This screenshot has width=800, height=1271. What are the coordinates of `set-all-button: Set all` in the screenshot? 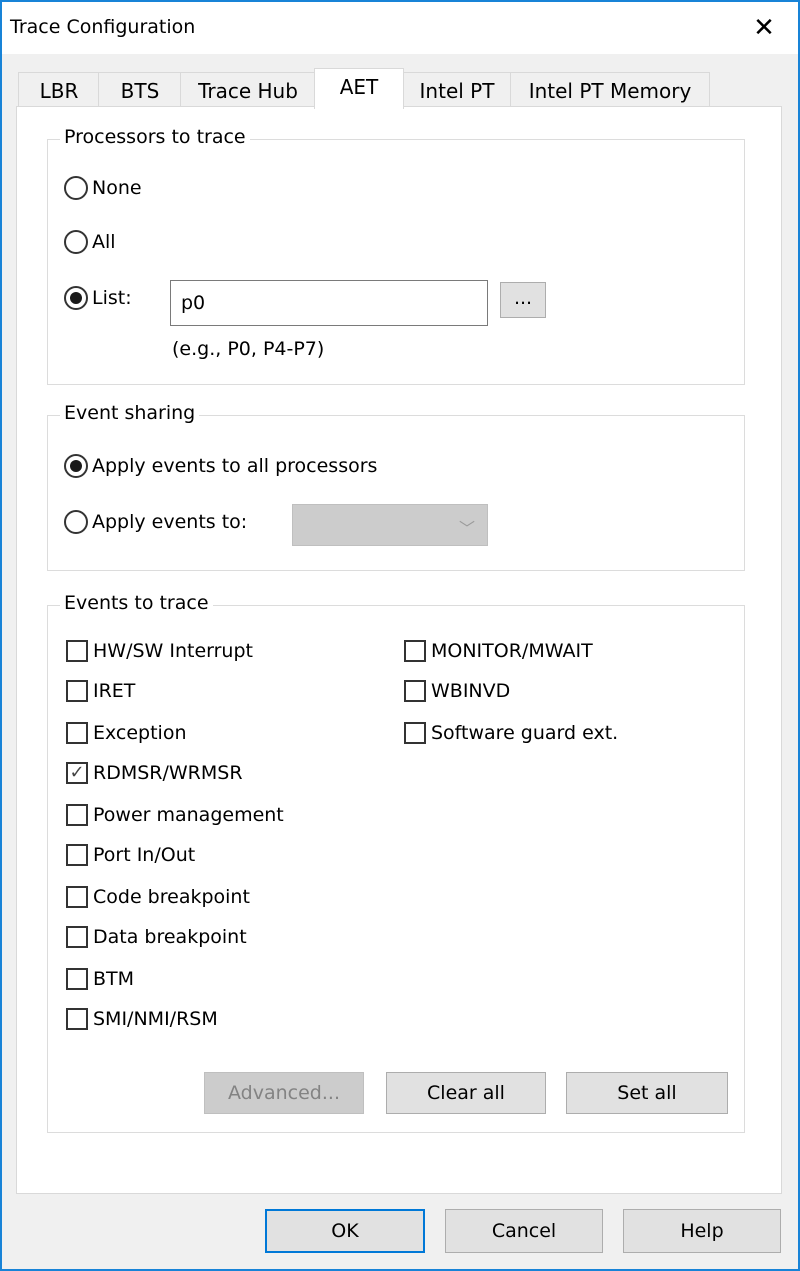 It's located at (647, 1093).